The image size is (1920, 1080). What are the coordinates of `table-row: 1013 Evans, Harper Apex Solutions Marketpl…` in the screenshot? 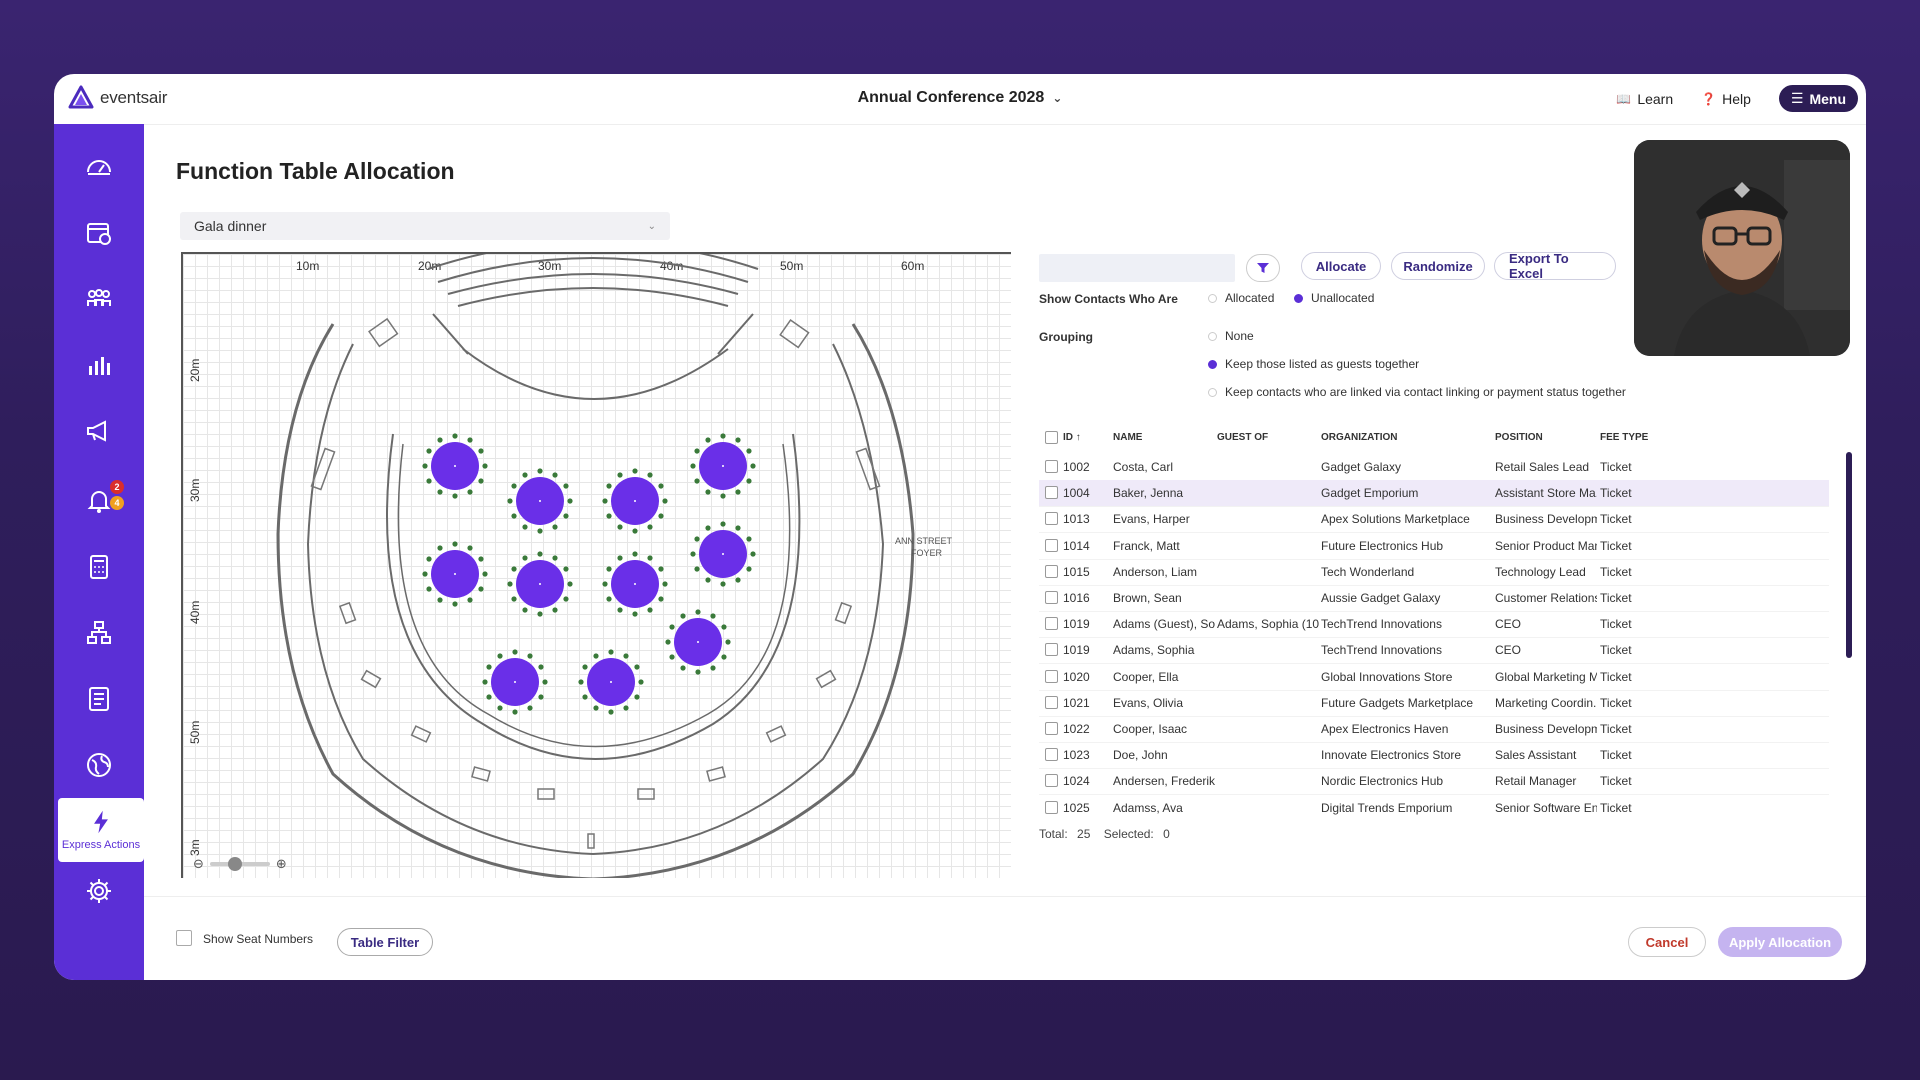 It's located at (1434, 520).